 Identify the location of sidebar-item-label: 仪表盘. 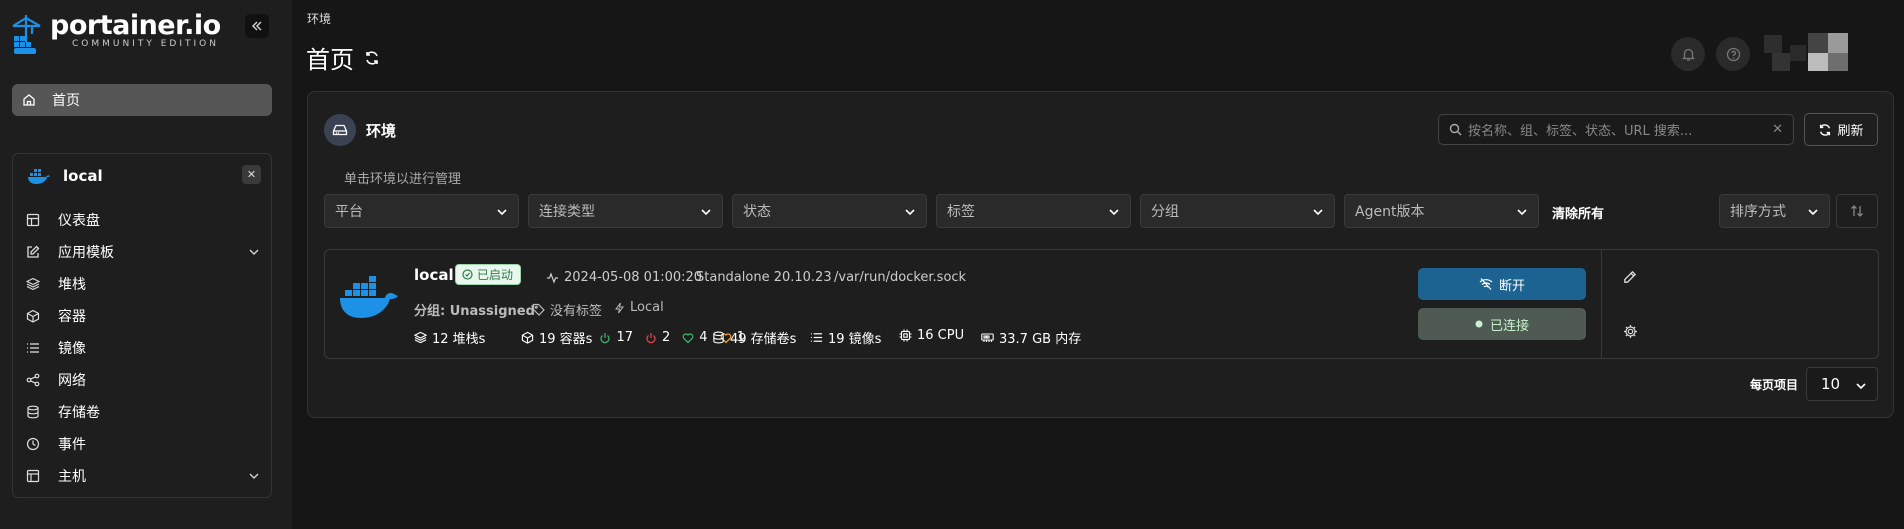
(79, 221).